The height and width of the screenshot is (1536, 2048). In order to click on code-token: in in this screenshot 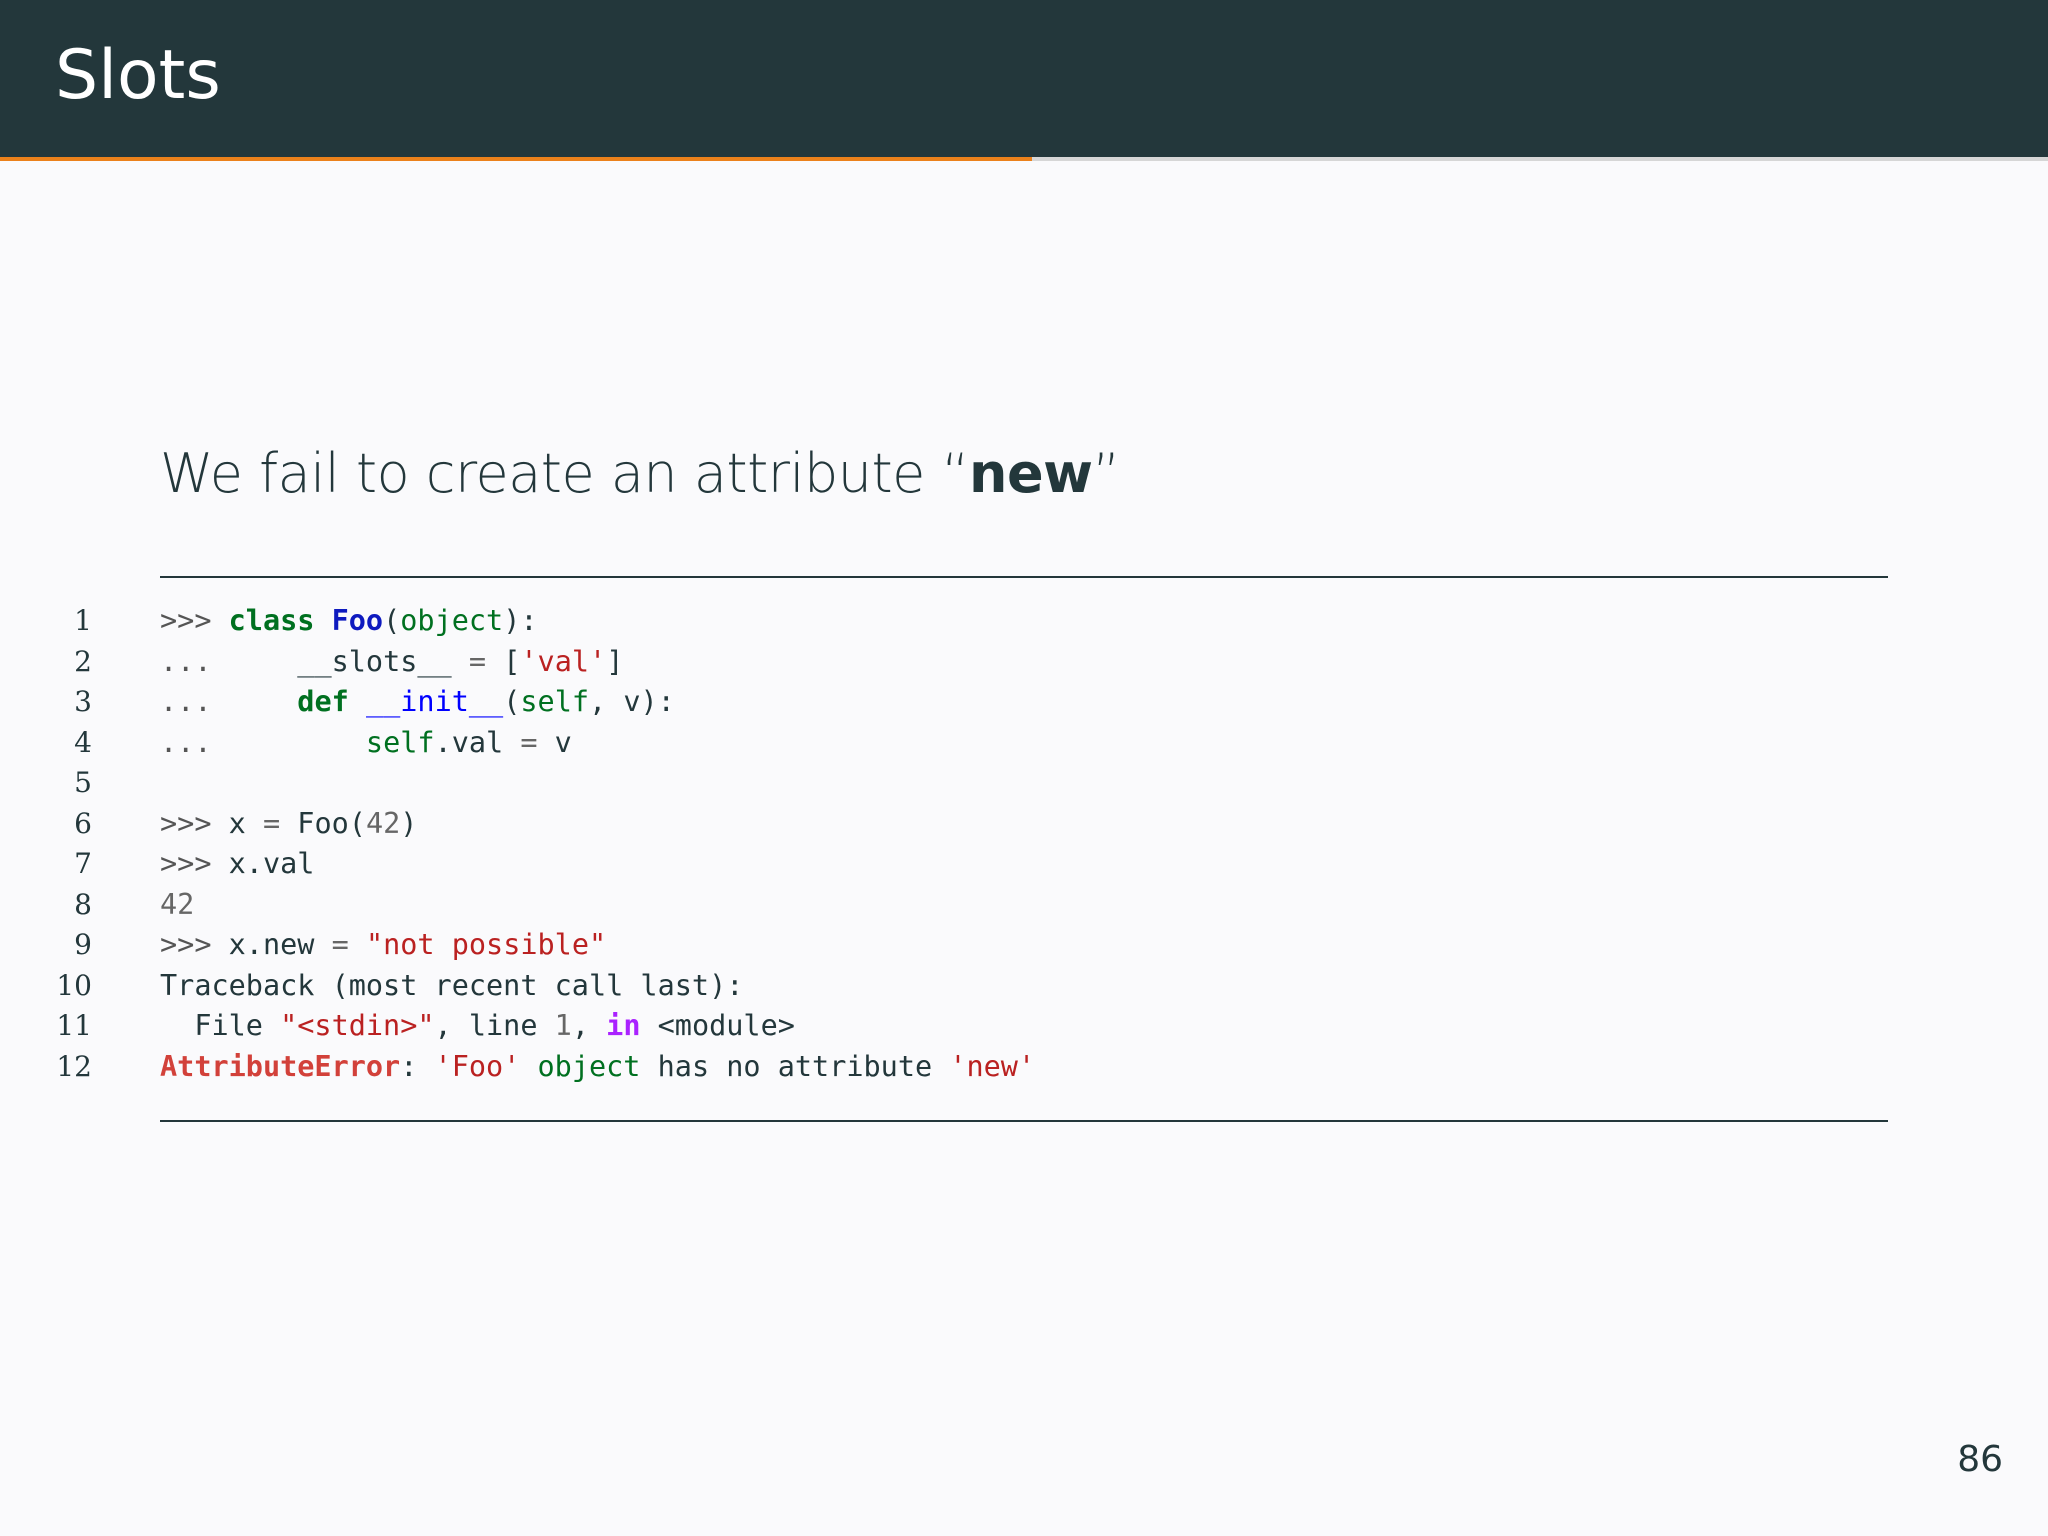, I will do `click(623, 1025)`.